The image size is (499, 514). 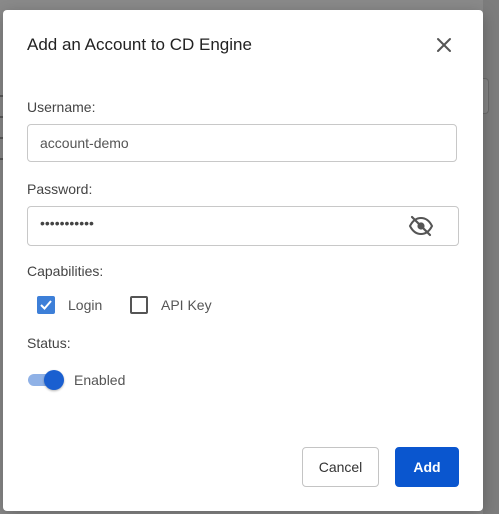 What do you see at coordinates (427, 467) in the screenshot?
I see `add-button: Add` at bounding box center [427, 467].